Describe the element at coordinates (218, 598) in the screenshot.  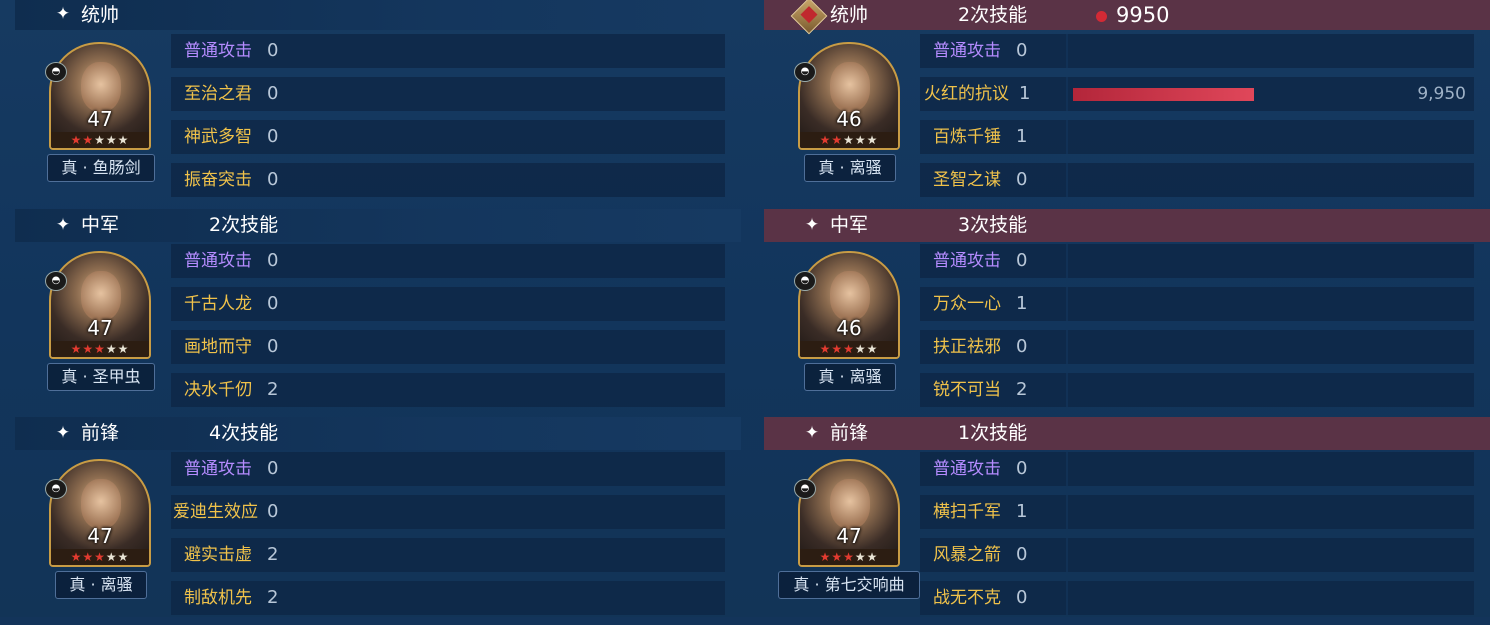
I see `skill-name: 制敌机先` at that location.